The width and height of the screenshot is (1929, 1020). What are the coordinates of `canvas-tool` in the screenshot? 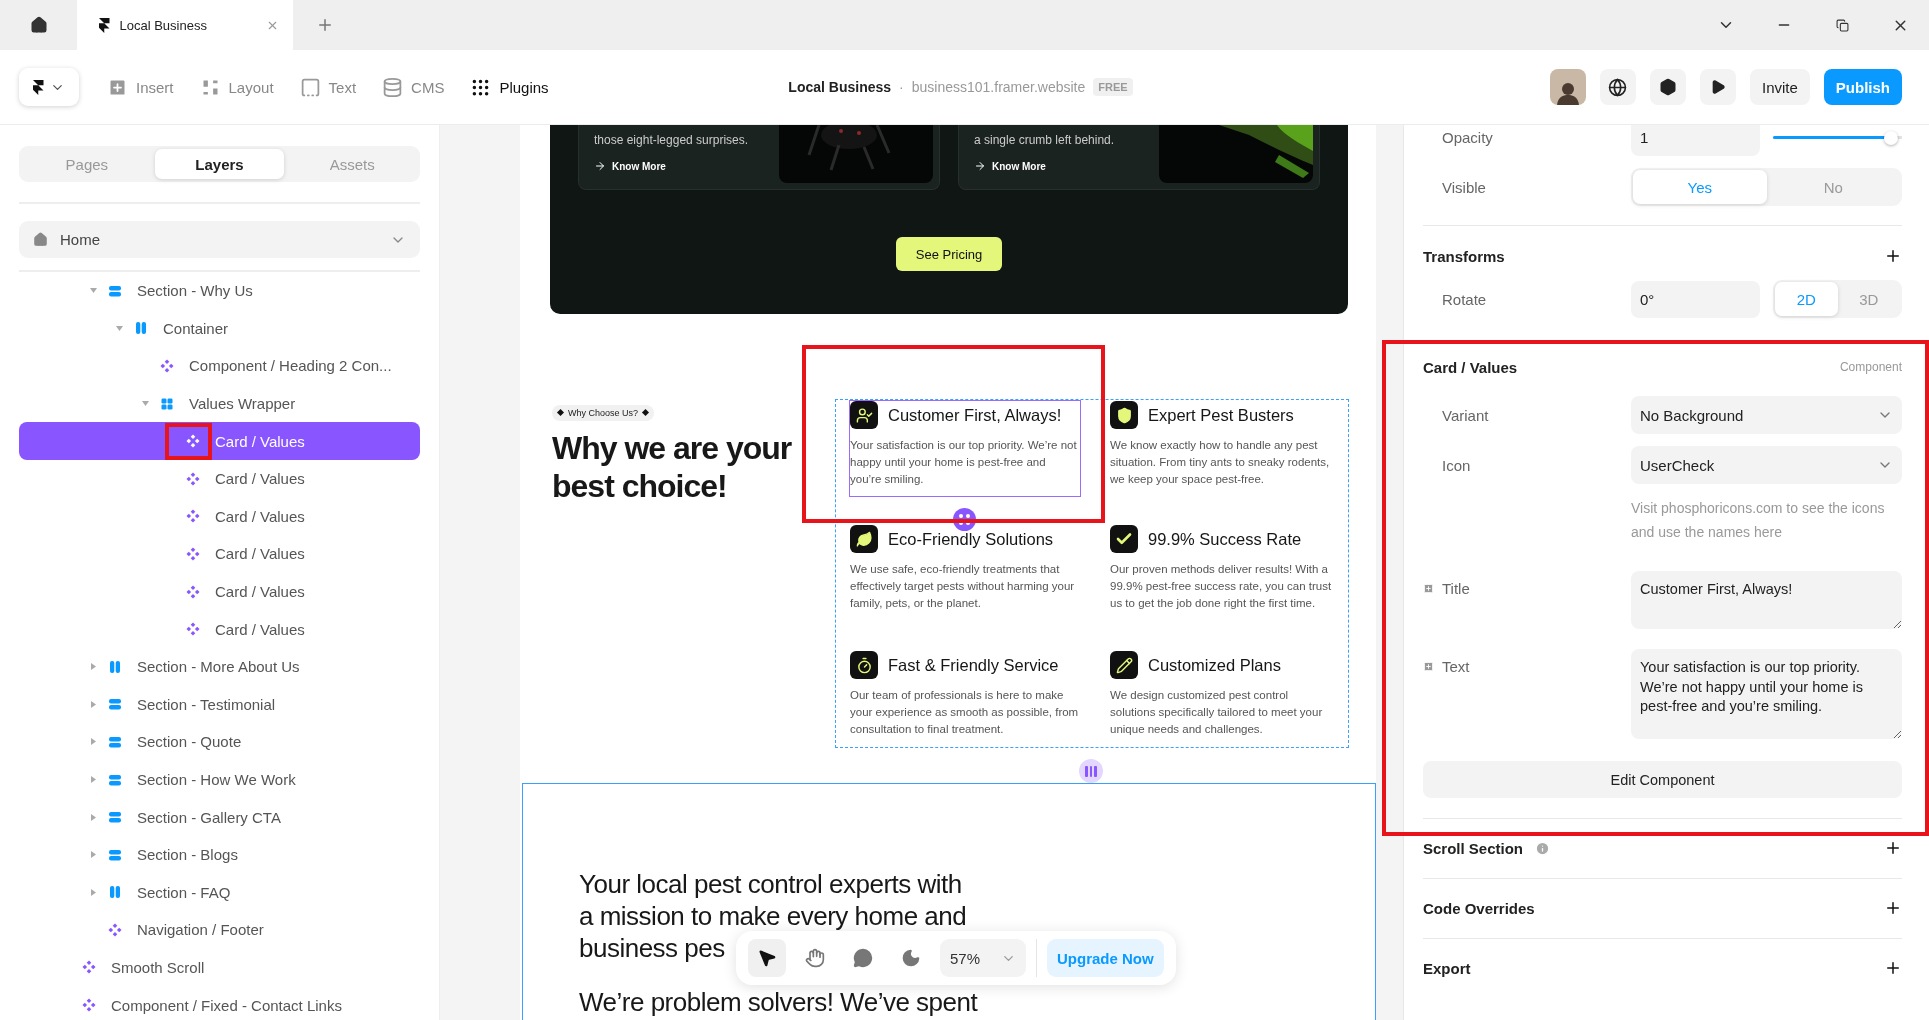 It's located at (767, 958).